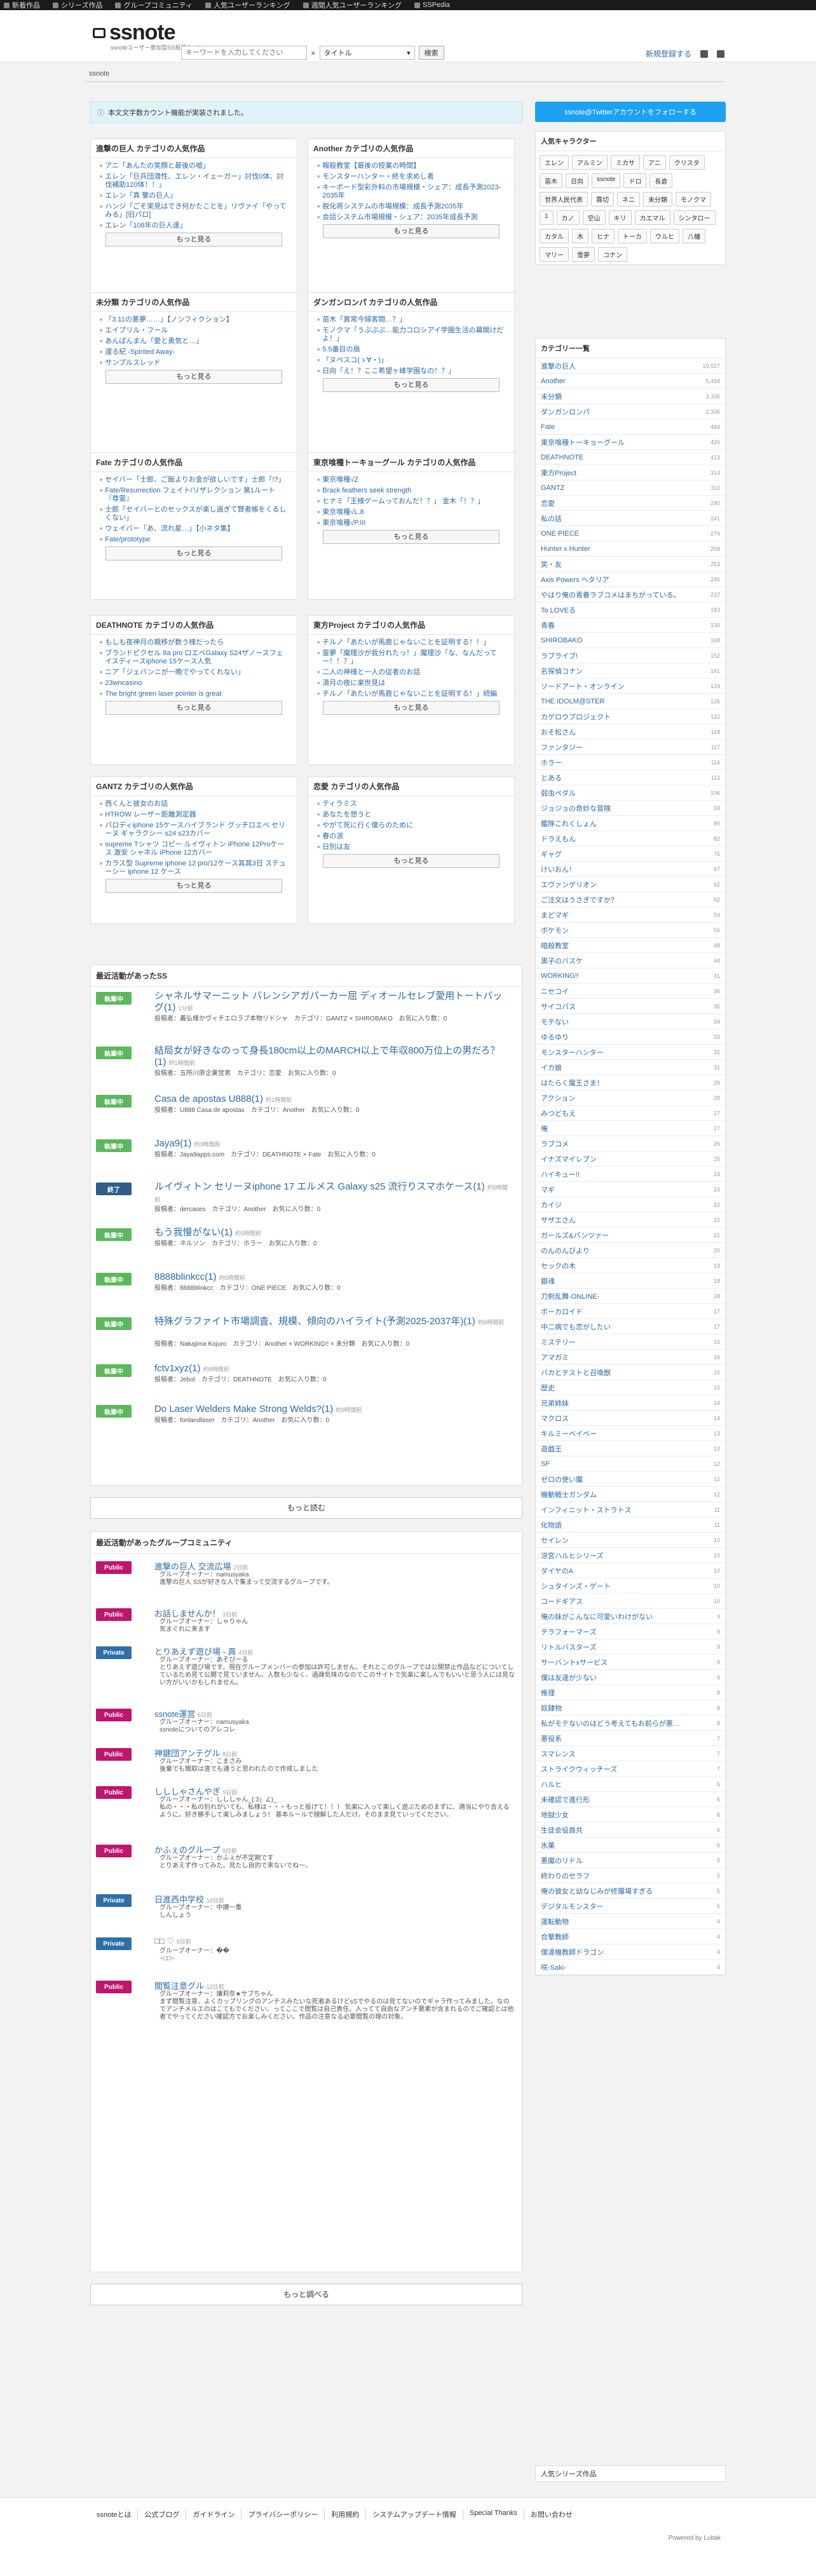 This screenshot has width=816, height=2576. What do you see at coordinates (630, 1204) in the screenshot?
I see `category-row: カイジ 22` at bounding box center [630, 1204].